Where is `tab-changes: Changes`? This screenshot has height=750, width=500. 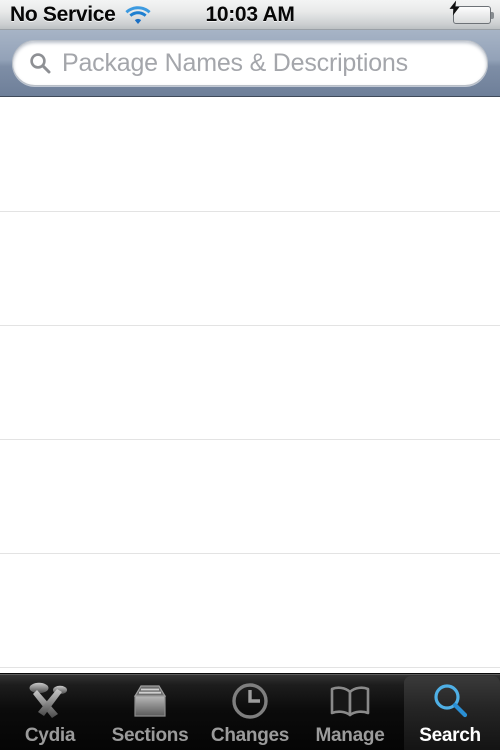
tab-changes: Changes is located at coordinates (250, 712).